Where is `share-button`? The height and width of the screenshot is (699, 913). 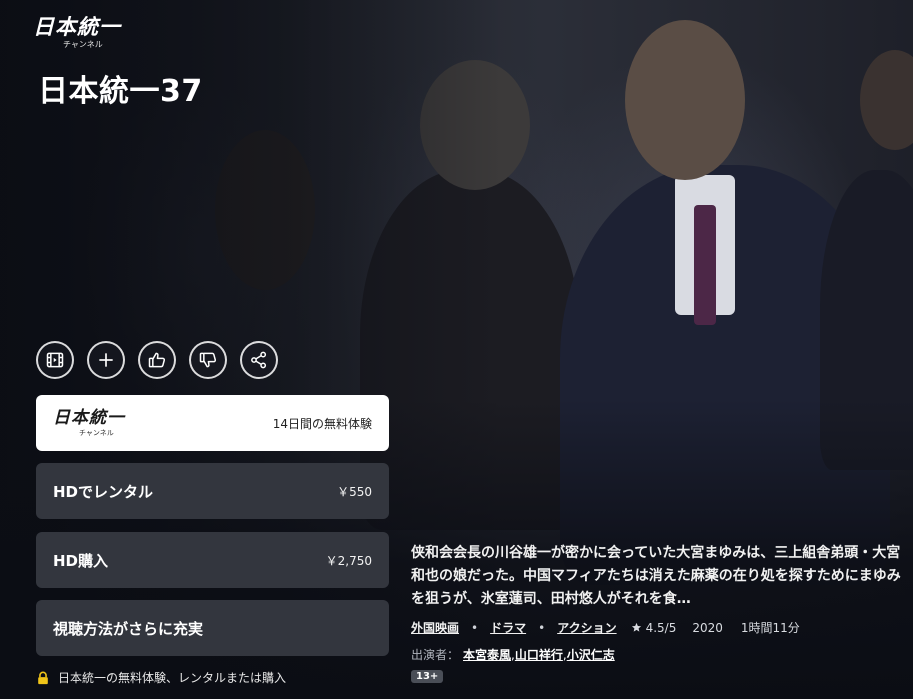
share-button is located at coordinates (259, 360).